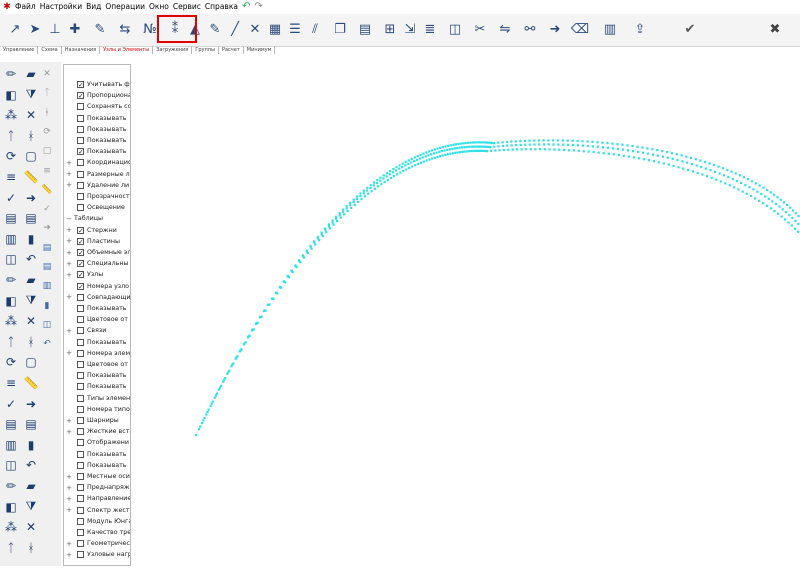 The height and width of the screenshot is (568, 800). I want to click on tree-item: Освещение, so click(97, 207).